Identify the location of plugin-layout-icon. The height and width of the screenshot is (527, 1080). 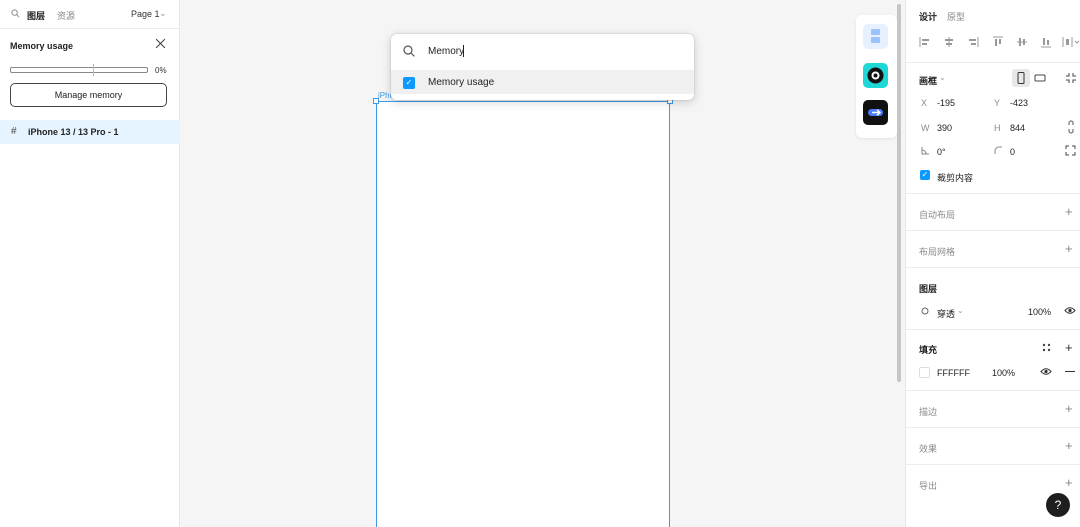
(875, 36).